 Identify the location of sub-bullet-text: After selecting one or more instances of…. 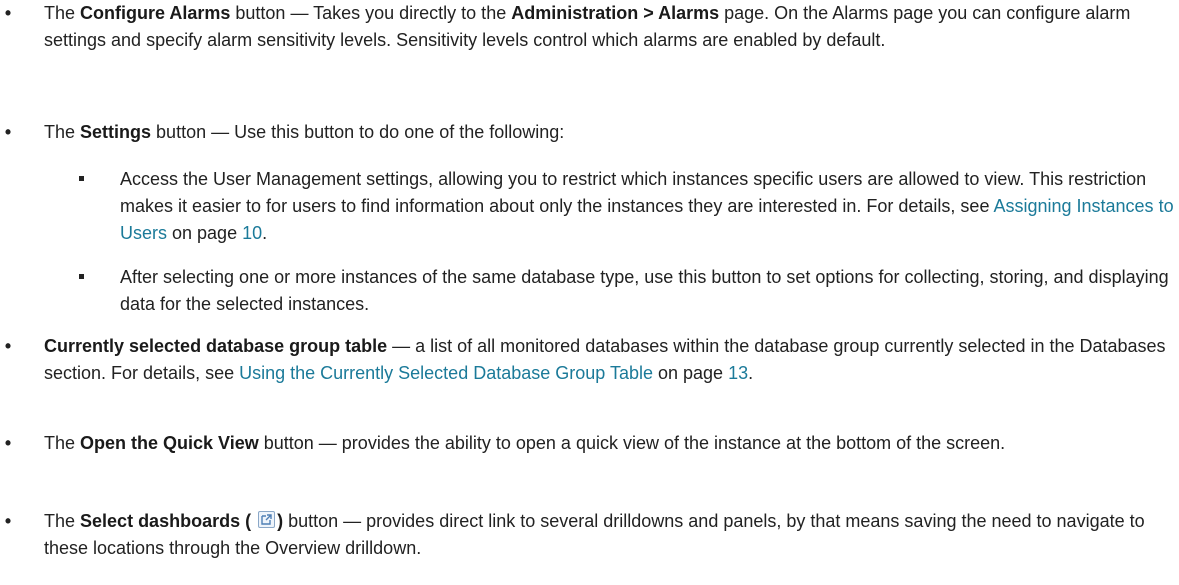
(644, 290).